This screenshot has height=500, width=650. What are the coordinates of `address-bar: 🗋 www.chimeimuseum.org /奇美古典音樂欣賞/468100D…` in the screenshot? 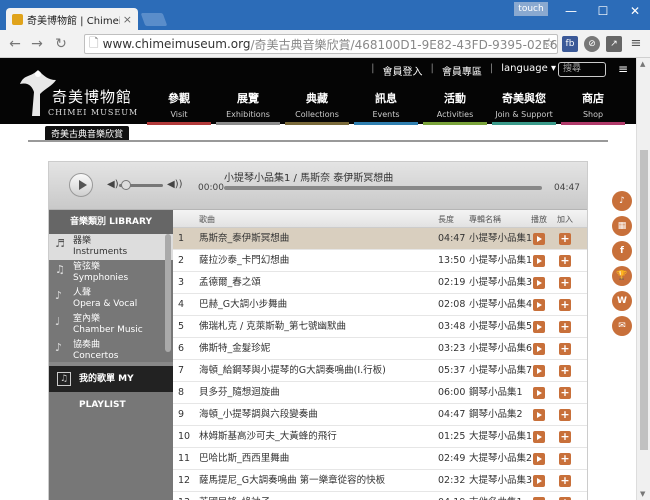 It's located at (321, 44).